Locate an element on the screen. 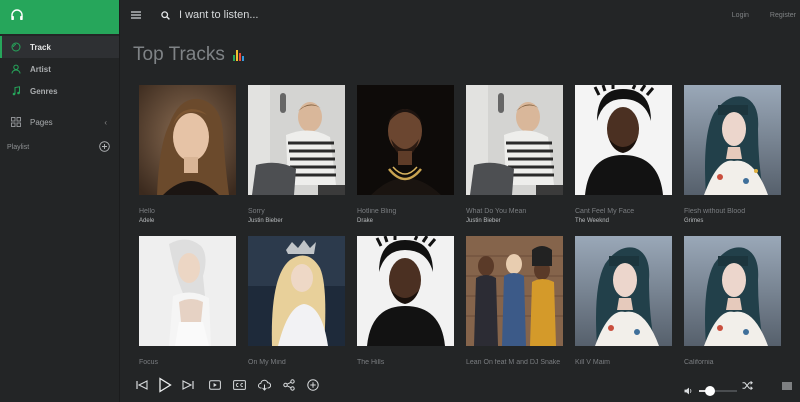  search-icon is located at coordinates (166, 15).